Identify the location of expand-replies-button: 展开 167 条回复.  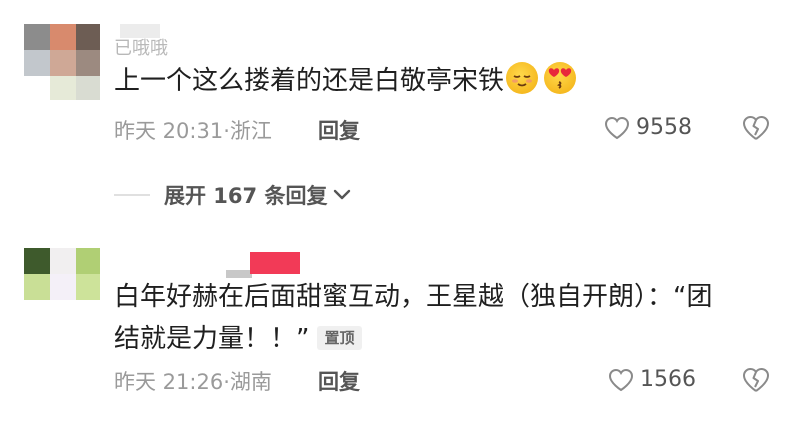
(232, 195).